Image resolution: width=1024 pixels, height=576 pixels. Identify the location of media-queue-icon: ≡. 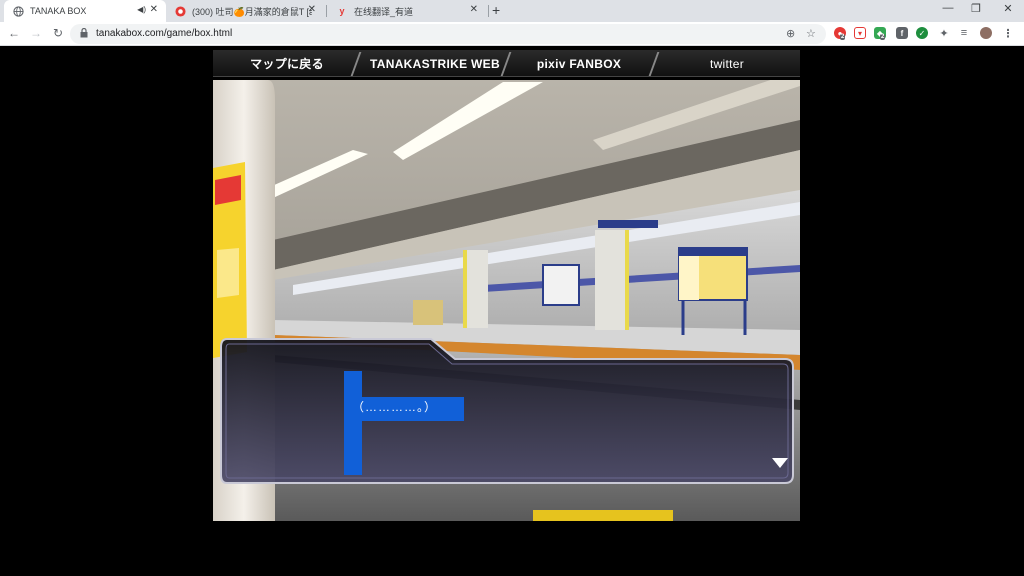
(964, 33).